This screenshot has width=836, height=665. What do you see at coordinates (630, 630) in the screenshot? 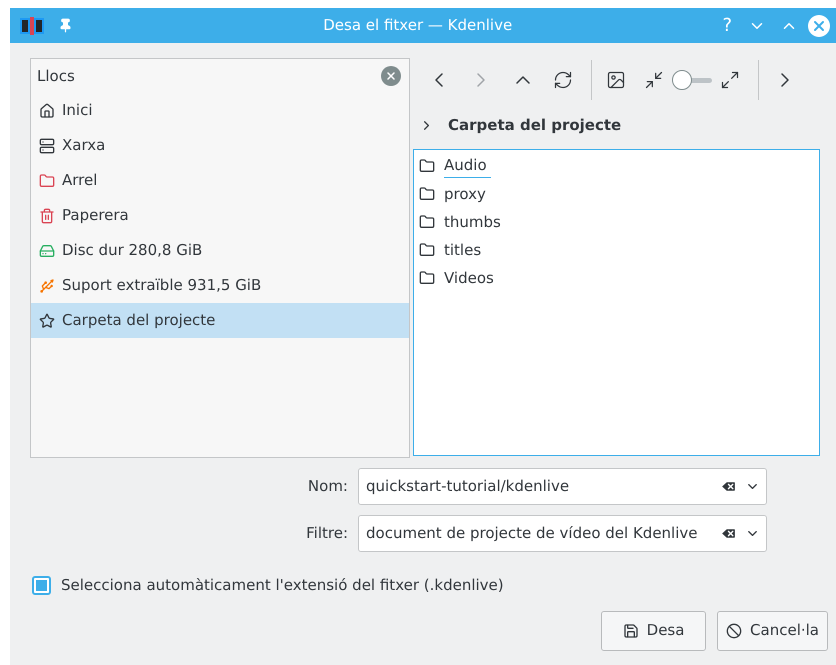
I see `floppy-icon` at bounding box center [630, 630].